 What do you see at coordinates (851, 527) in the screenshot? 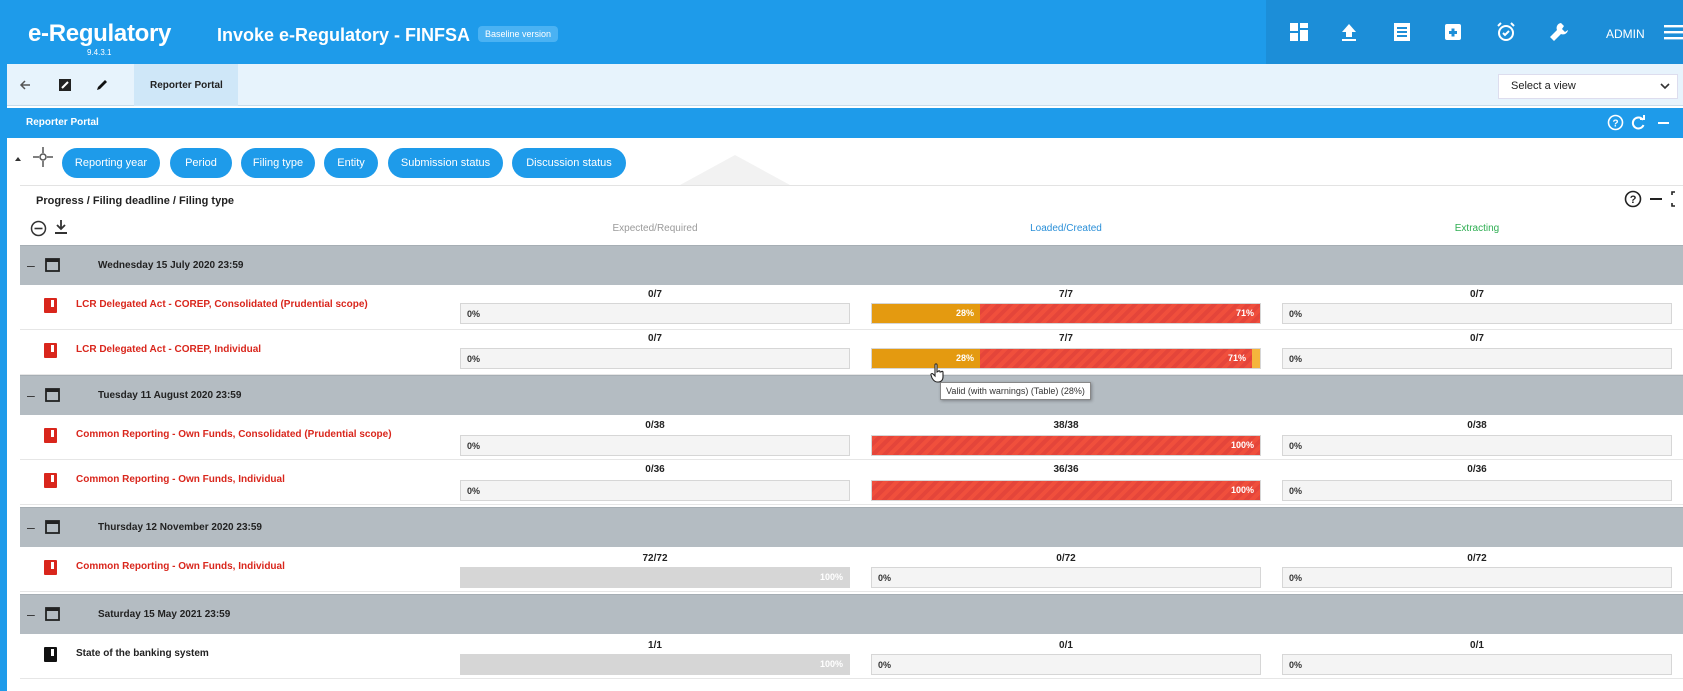
I see `date-group-row: – Thursday 12 November 2020 23:59` at bounding box center [851, 527].